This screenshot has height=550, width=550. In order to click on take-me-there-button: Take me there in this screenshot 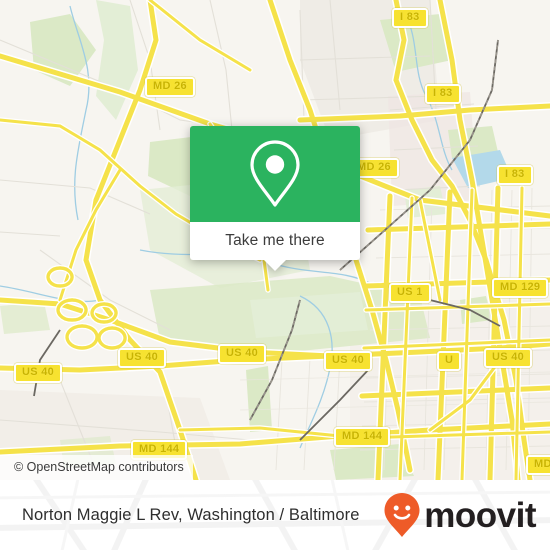, I will do `click(275, 241)`.